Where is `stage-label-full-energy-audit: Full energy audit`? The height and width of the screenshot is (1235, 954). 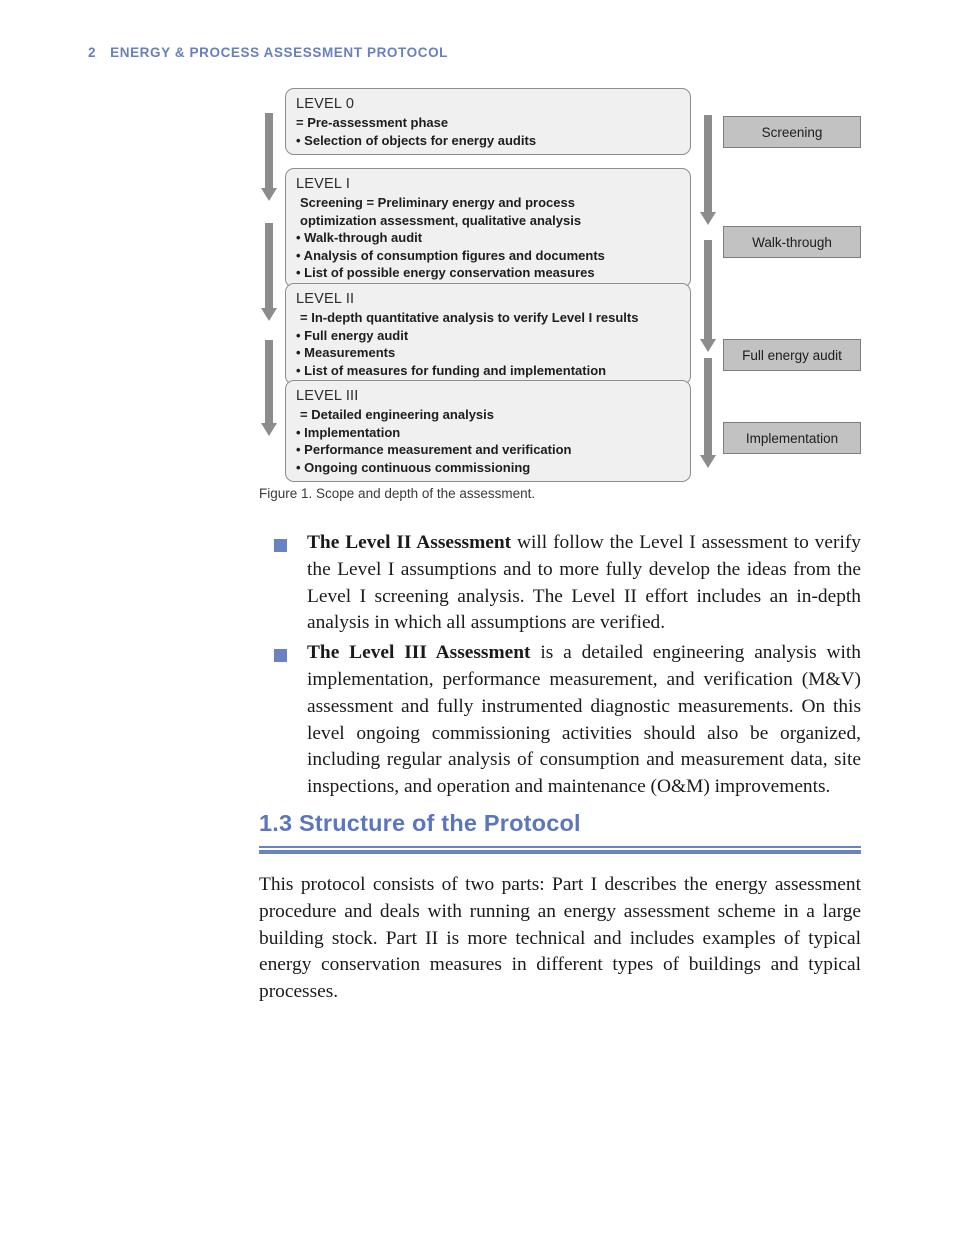
stage-label-full-energy-audit: Full energy audit is located at coordinates (792, 355).